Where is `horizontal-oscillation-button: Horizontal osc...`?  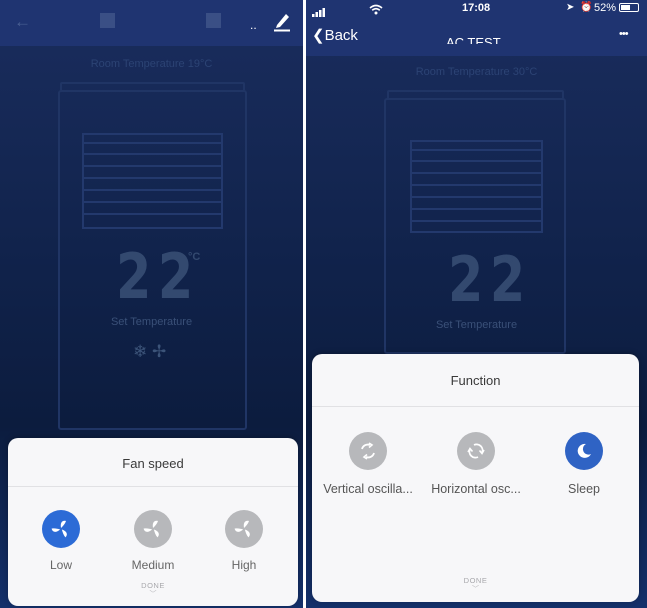
horizontal-oscillation-button: Horizontal osc... is located at coordinates (476, 464).